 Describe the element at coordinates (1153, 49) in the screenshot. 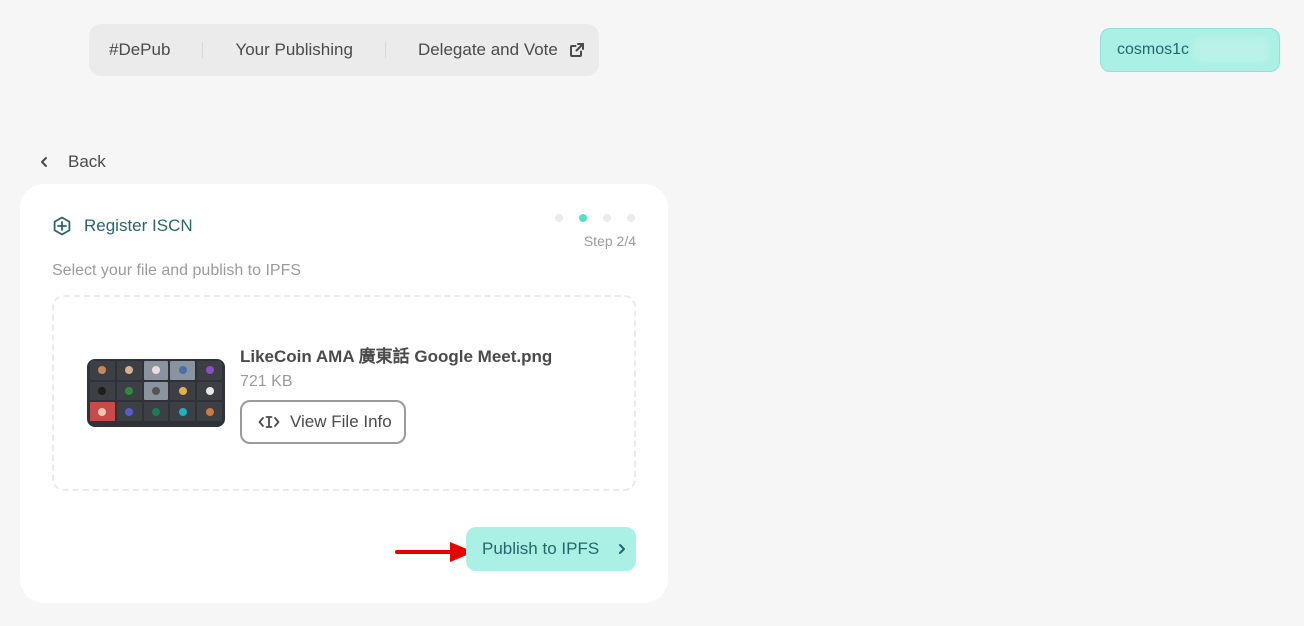

I see `wallet-address: cosmos1c` at that location.